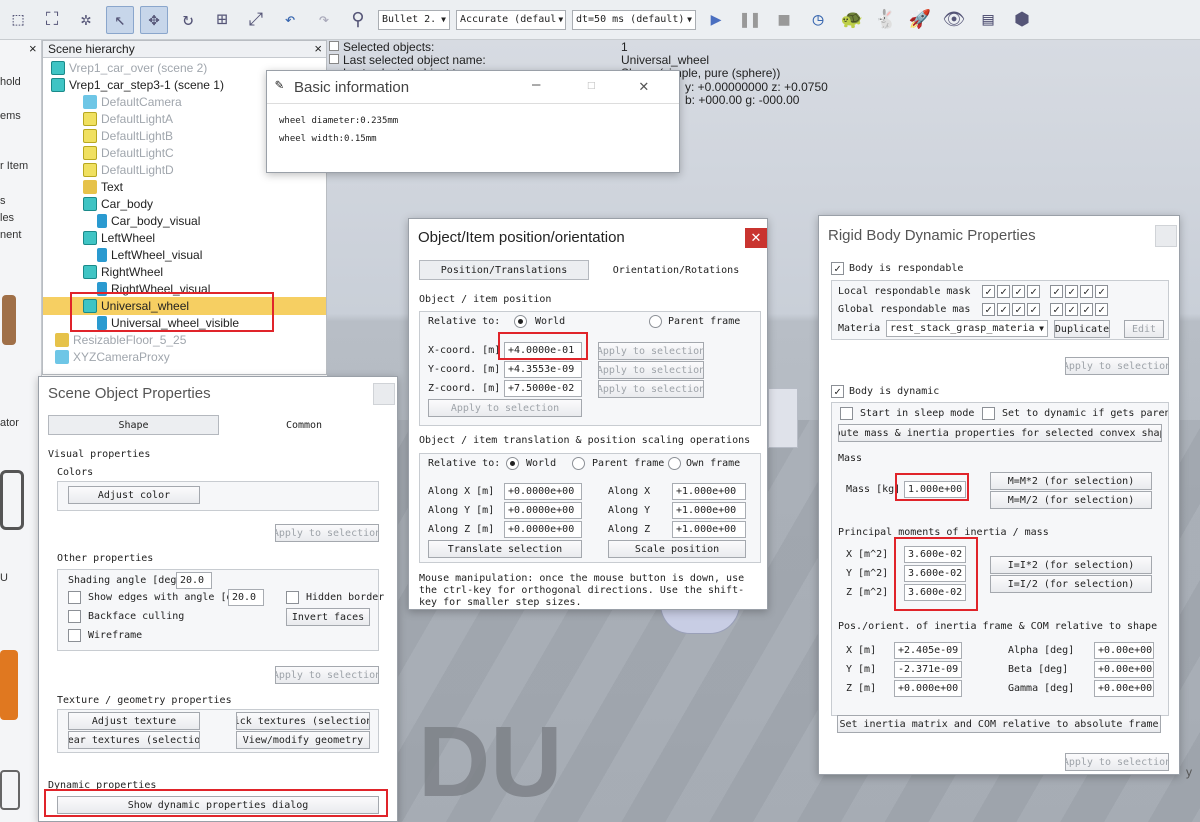 The height and width of the screenshot is (822, 1200). I want to click on adjust-texture-button: Adjust texture, so click(134, 721).